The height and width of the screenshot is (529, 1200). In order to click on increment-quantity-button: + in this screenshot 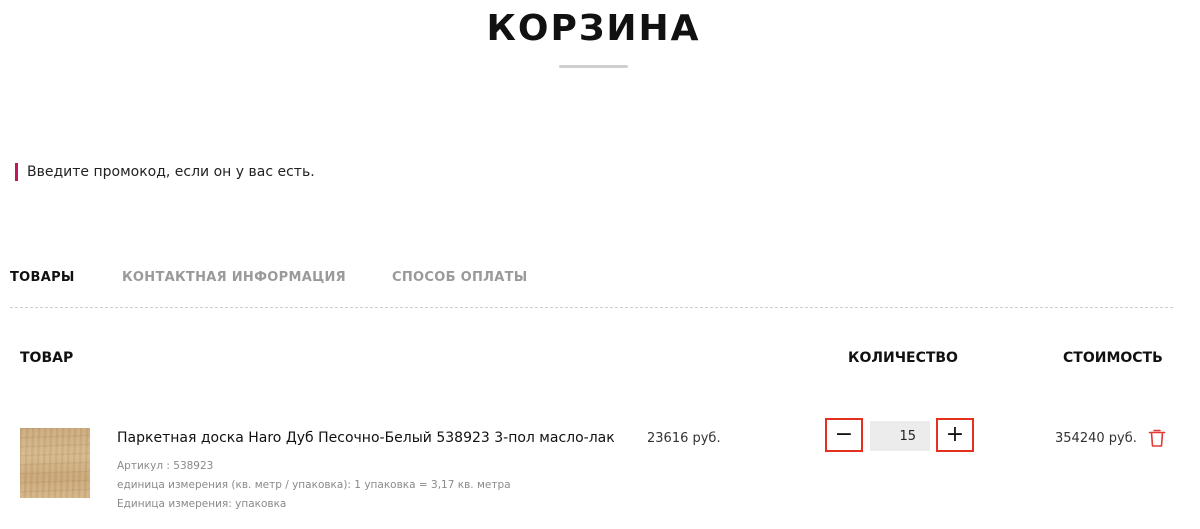, I will do `click(955, 435)`.